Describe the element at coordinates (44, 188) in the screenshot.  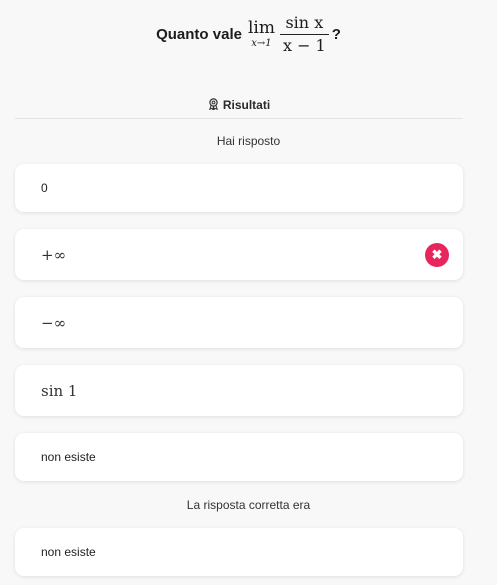
I see `answer-option-label: 0` at that location.